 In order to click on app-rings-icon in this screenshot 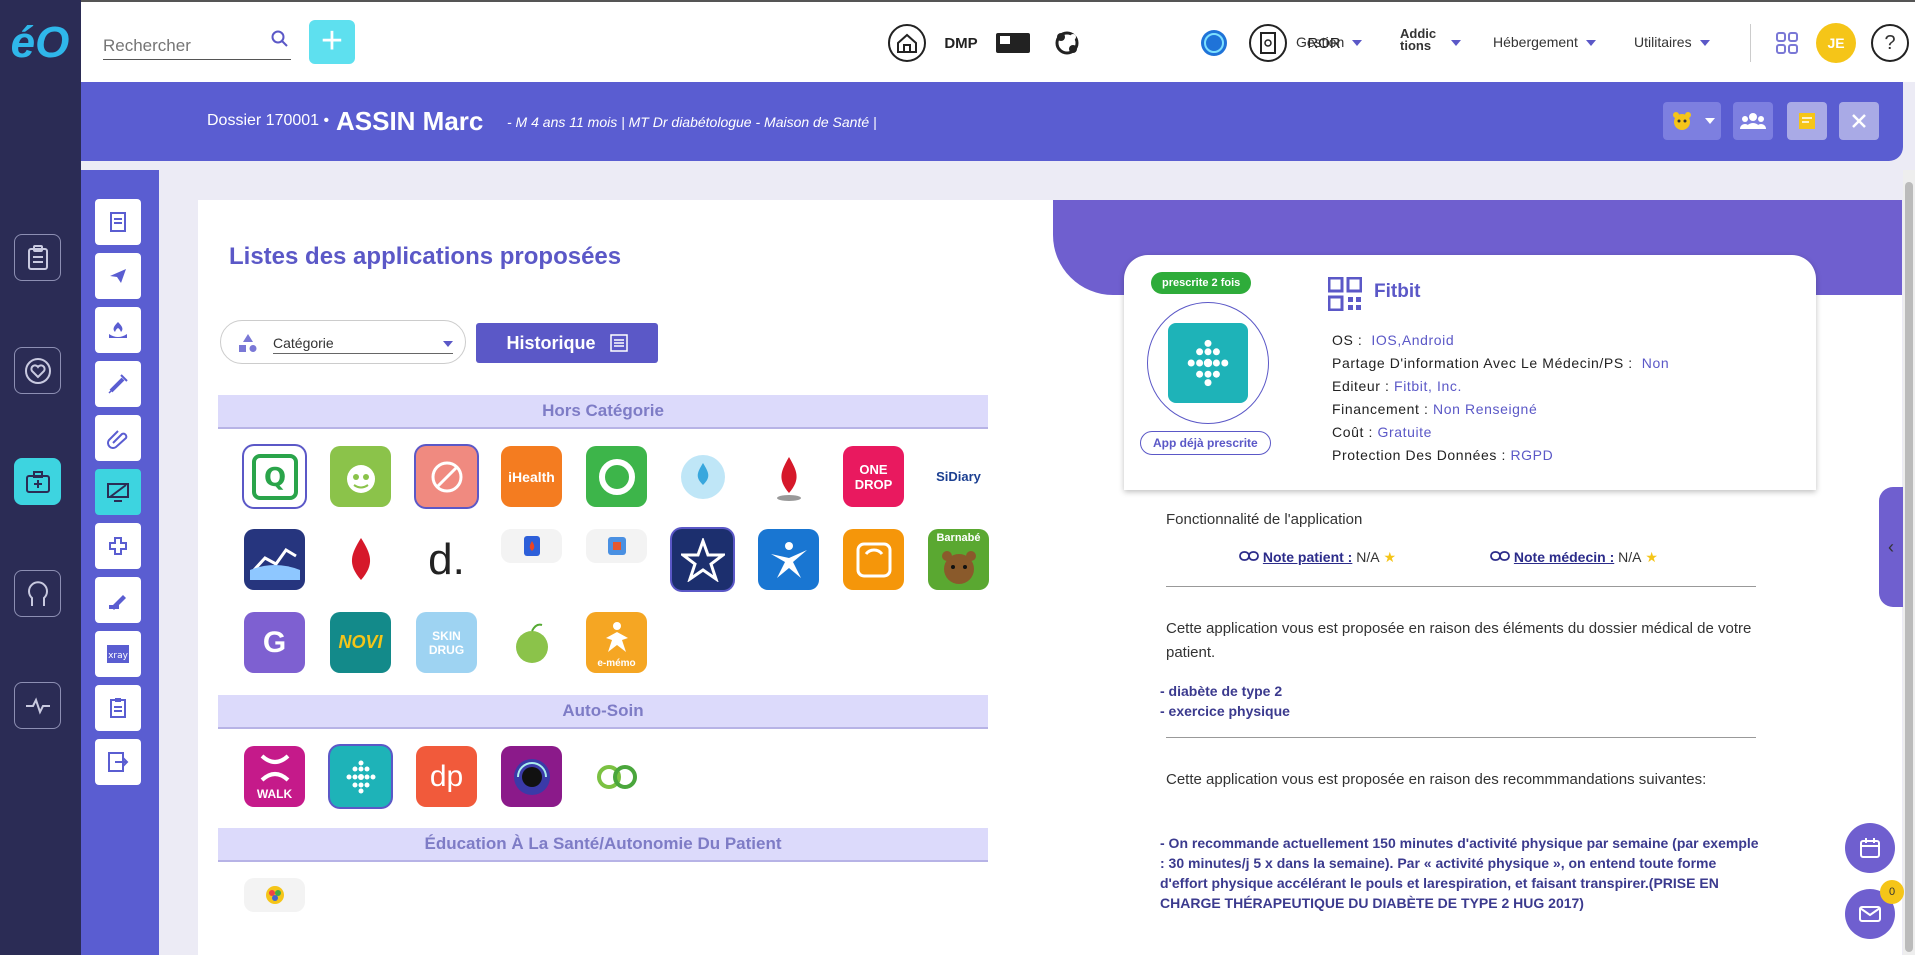, I will do `click(616, 776)`.